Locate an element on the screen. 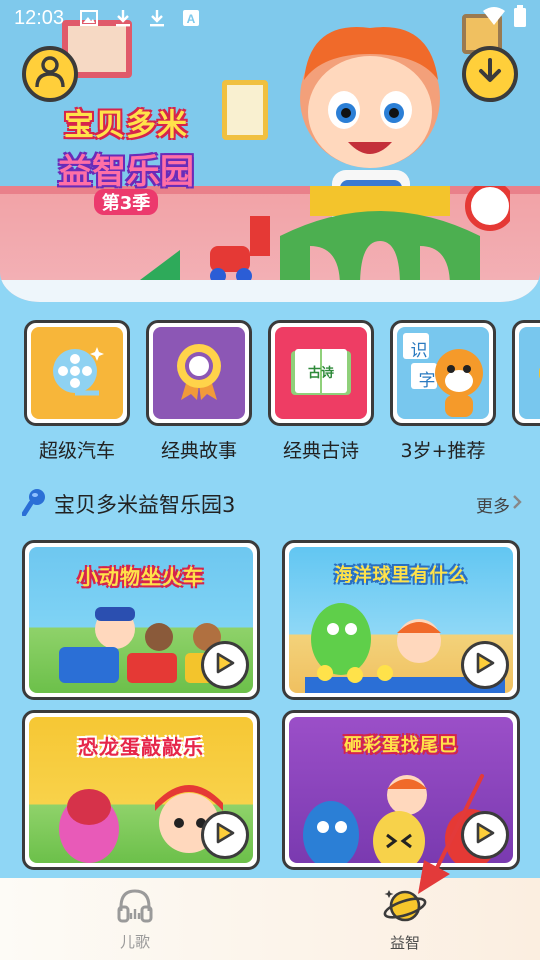 The image size is (540, 960). nav-label: 儿歌 is located at coordinates (134, 941).